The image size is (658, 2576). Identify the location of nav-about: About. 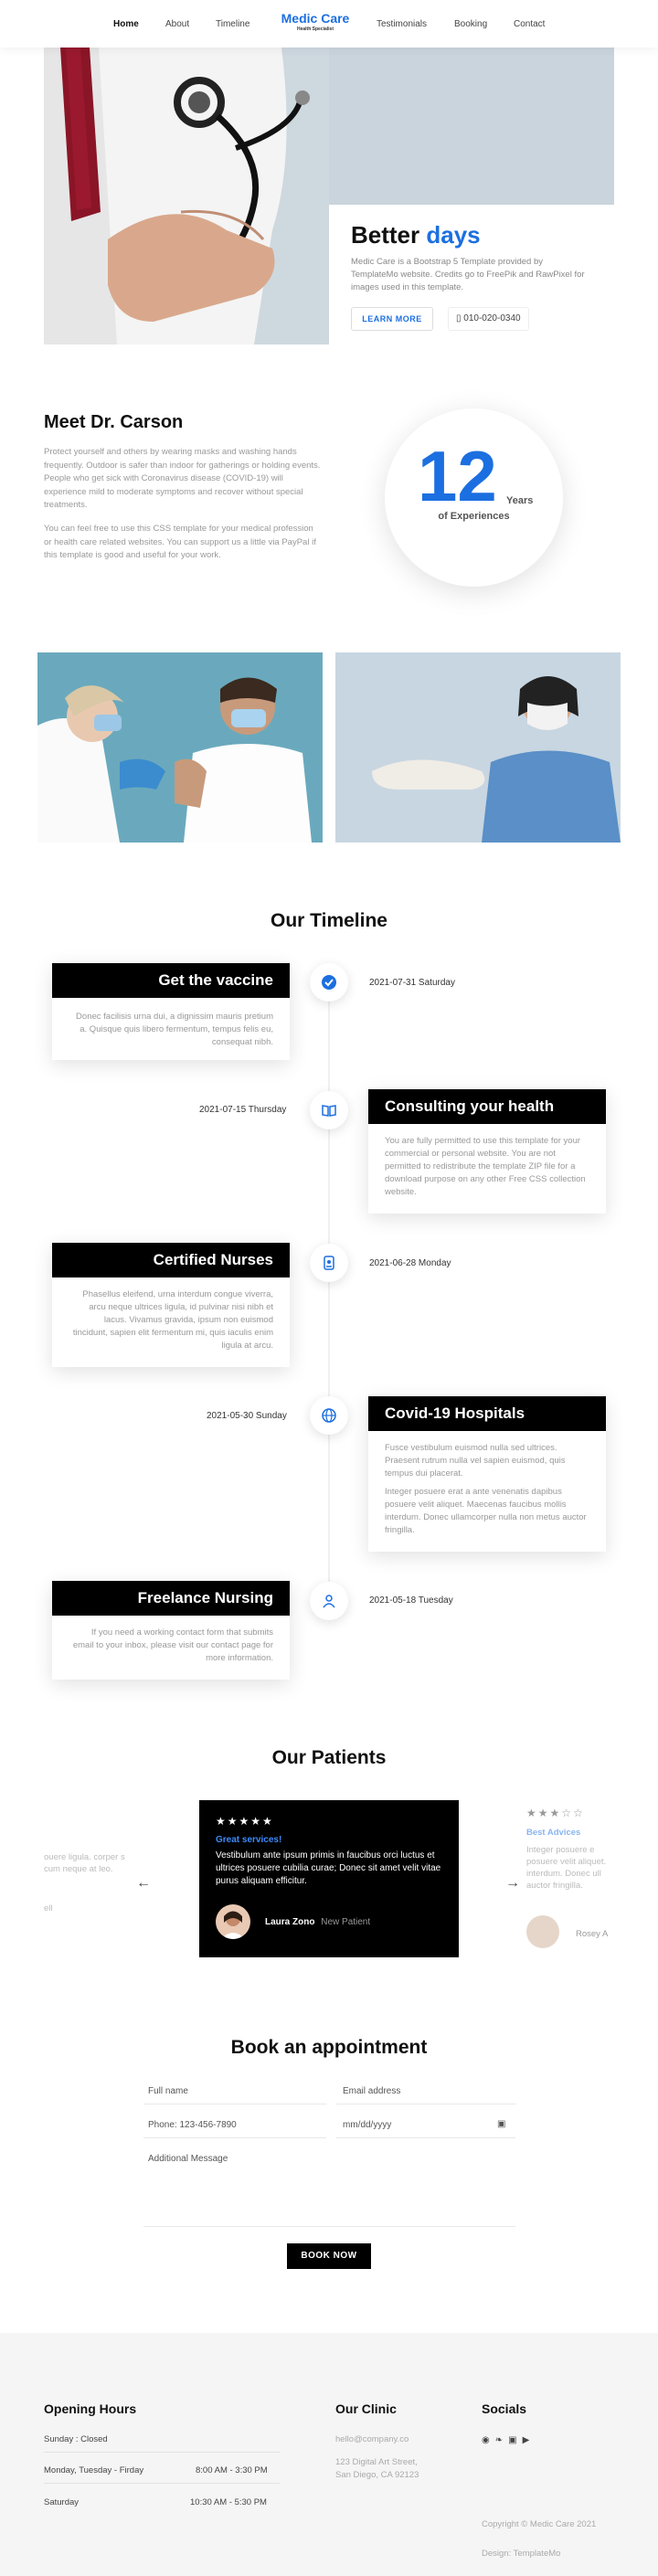
(177, 24).